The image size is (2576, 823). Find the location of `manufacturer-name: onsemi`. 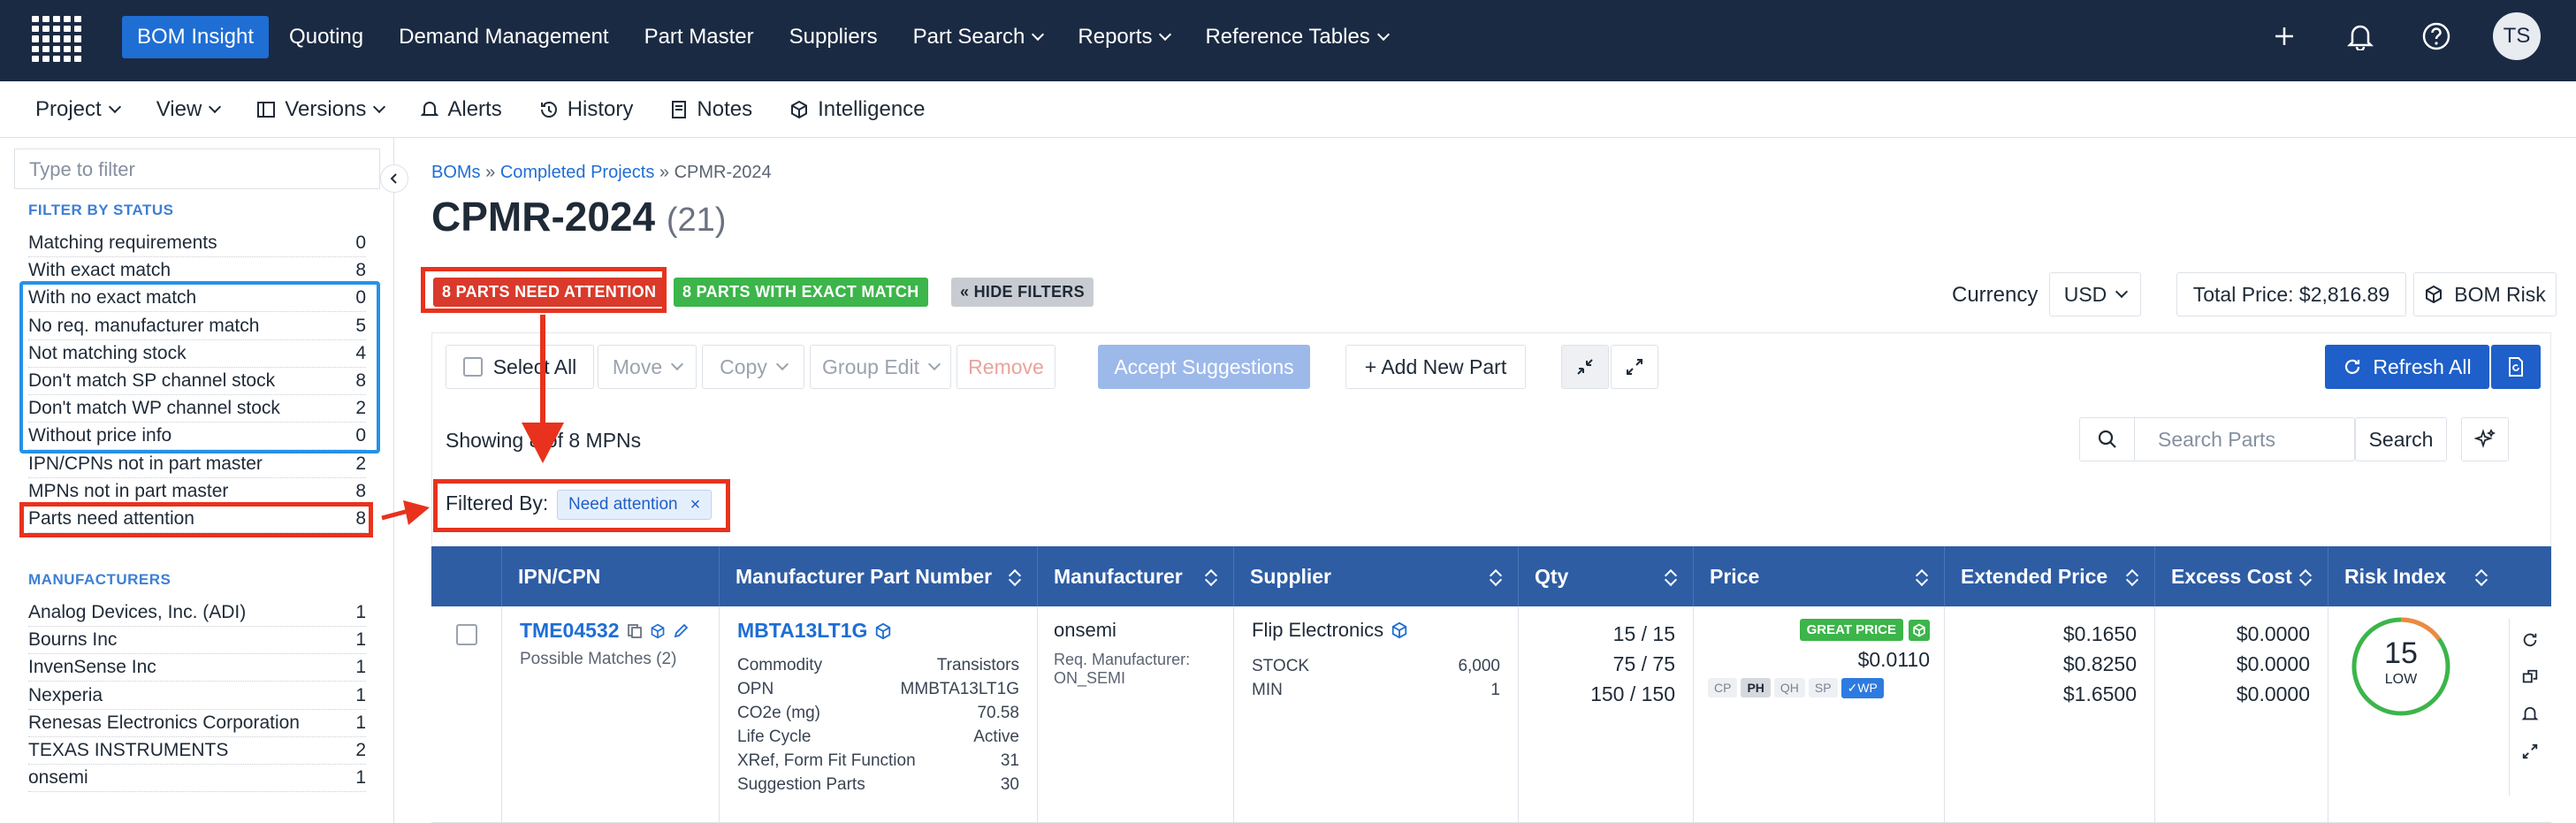

manufacturer-name: onsemi is located at coordinates (1085, 630).